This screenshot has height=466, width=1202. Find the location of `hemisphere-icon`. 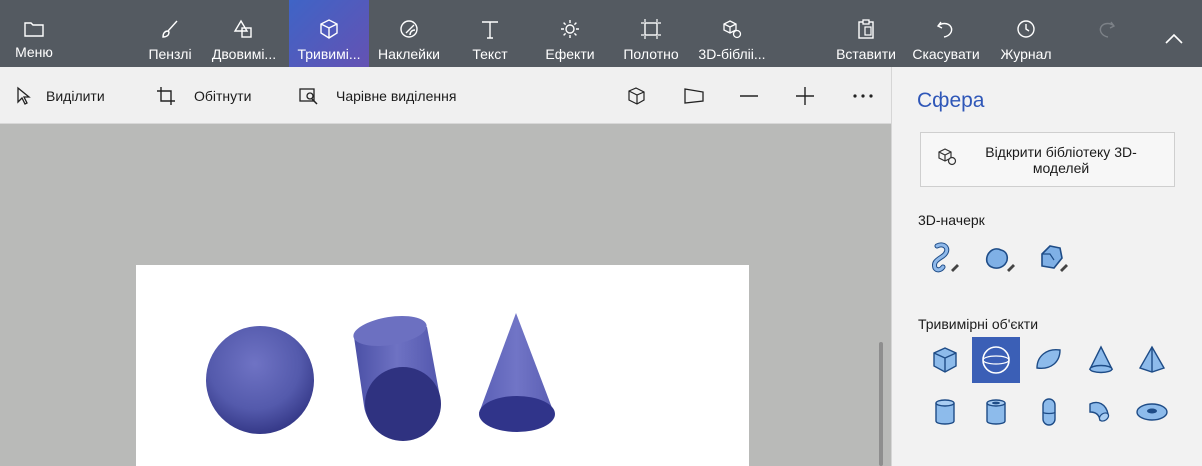

hemisphere-icon is located at coordinates (1049, 360).